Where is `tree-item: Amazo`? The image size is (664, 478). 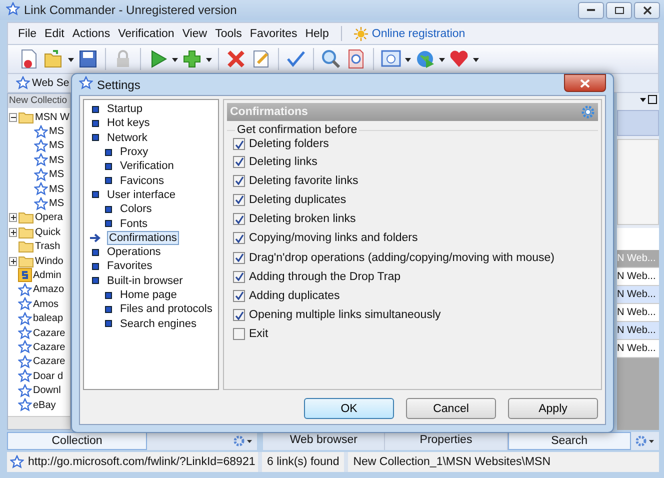 tree-item: Amazo is located at coordinates (48, 290).